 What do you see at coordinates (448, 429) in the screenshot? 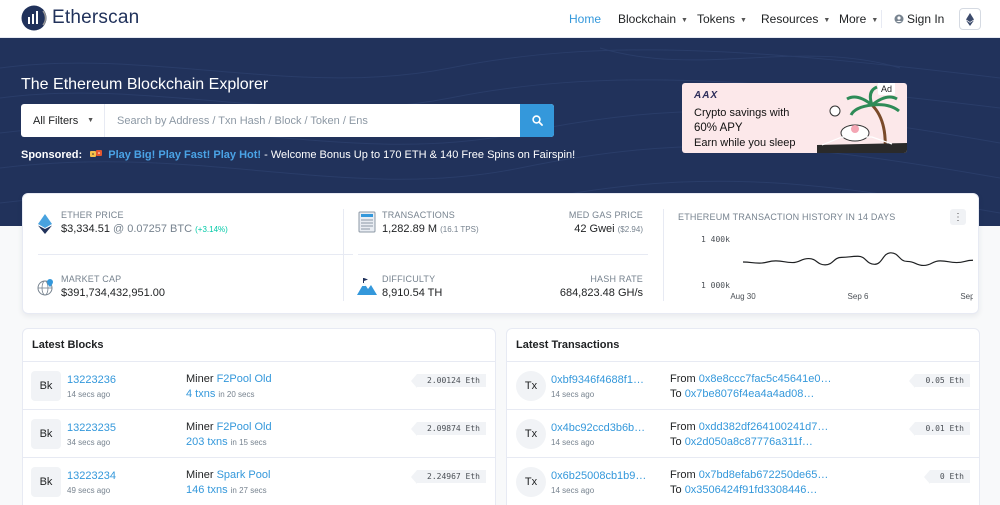
I see `block-reward-badge: 2.09874 Eth` at bounding box center [448, 429].